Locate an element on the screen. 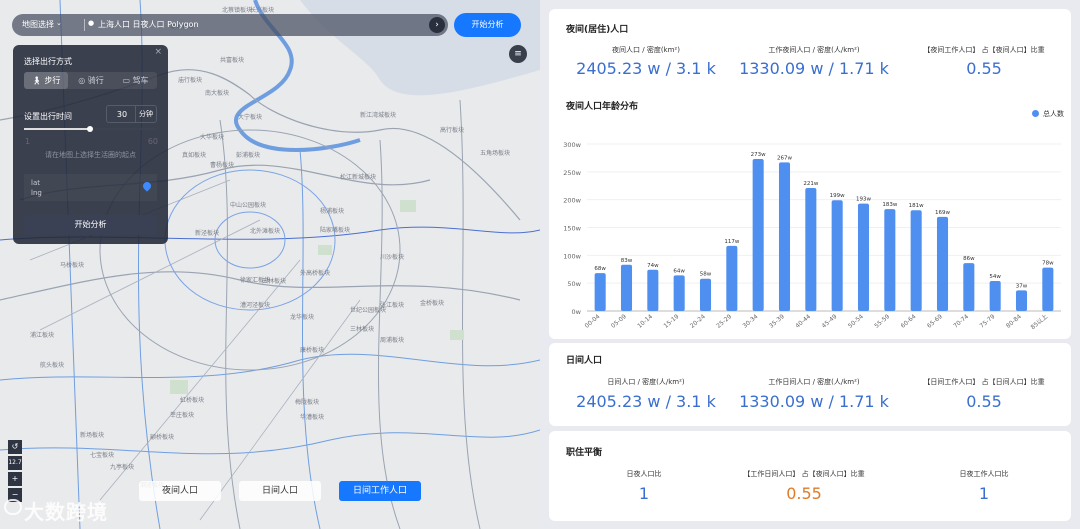 The width and height of the screenshot is (1080, 529). bar-value-label: 117w is located at coordinates (731, 242).